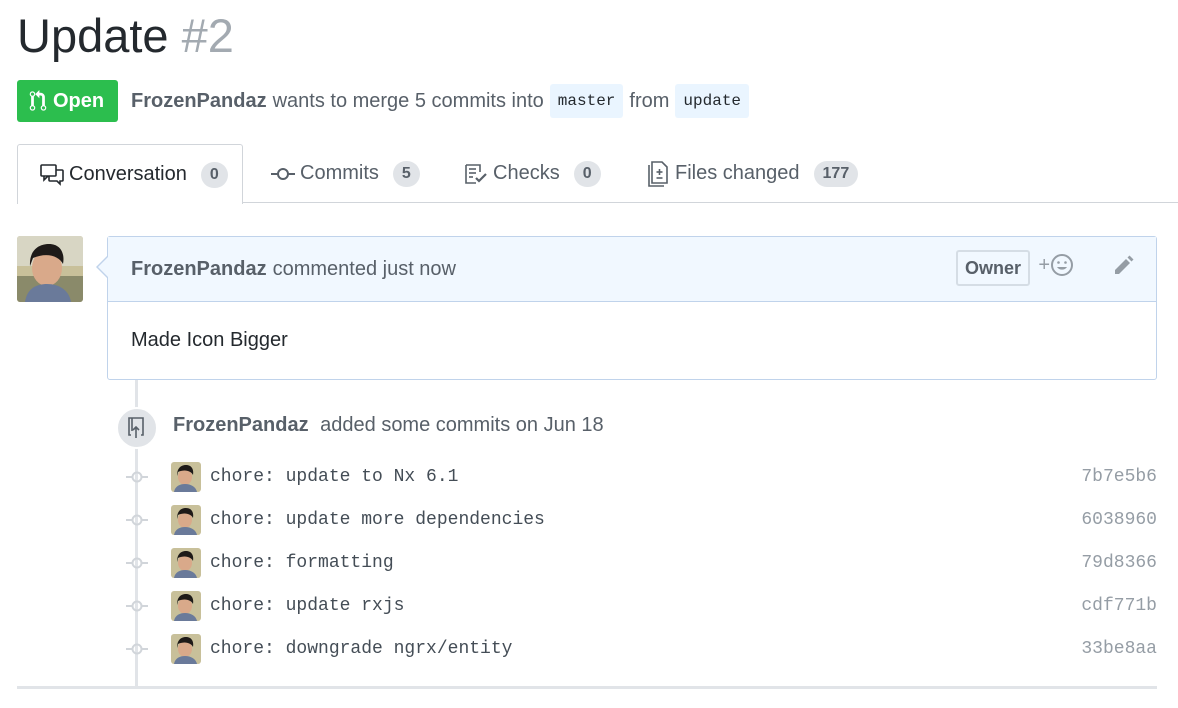 The height and width of the screenshot is (708, 1178). Describe the element at coordinates (361, 649) in the screenshot. I see `commit-message-link: chore: downgrade ngrx/entity` at that location.